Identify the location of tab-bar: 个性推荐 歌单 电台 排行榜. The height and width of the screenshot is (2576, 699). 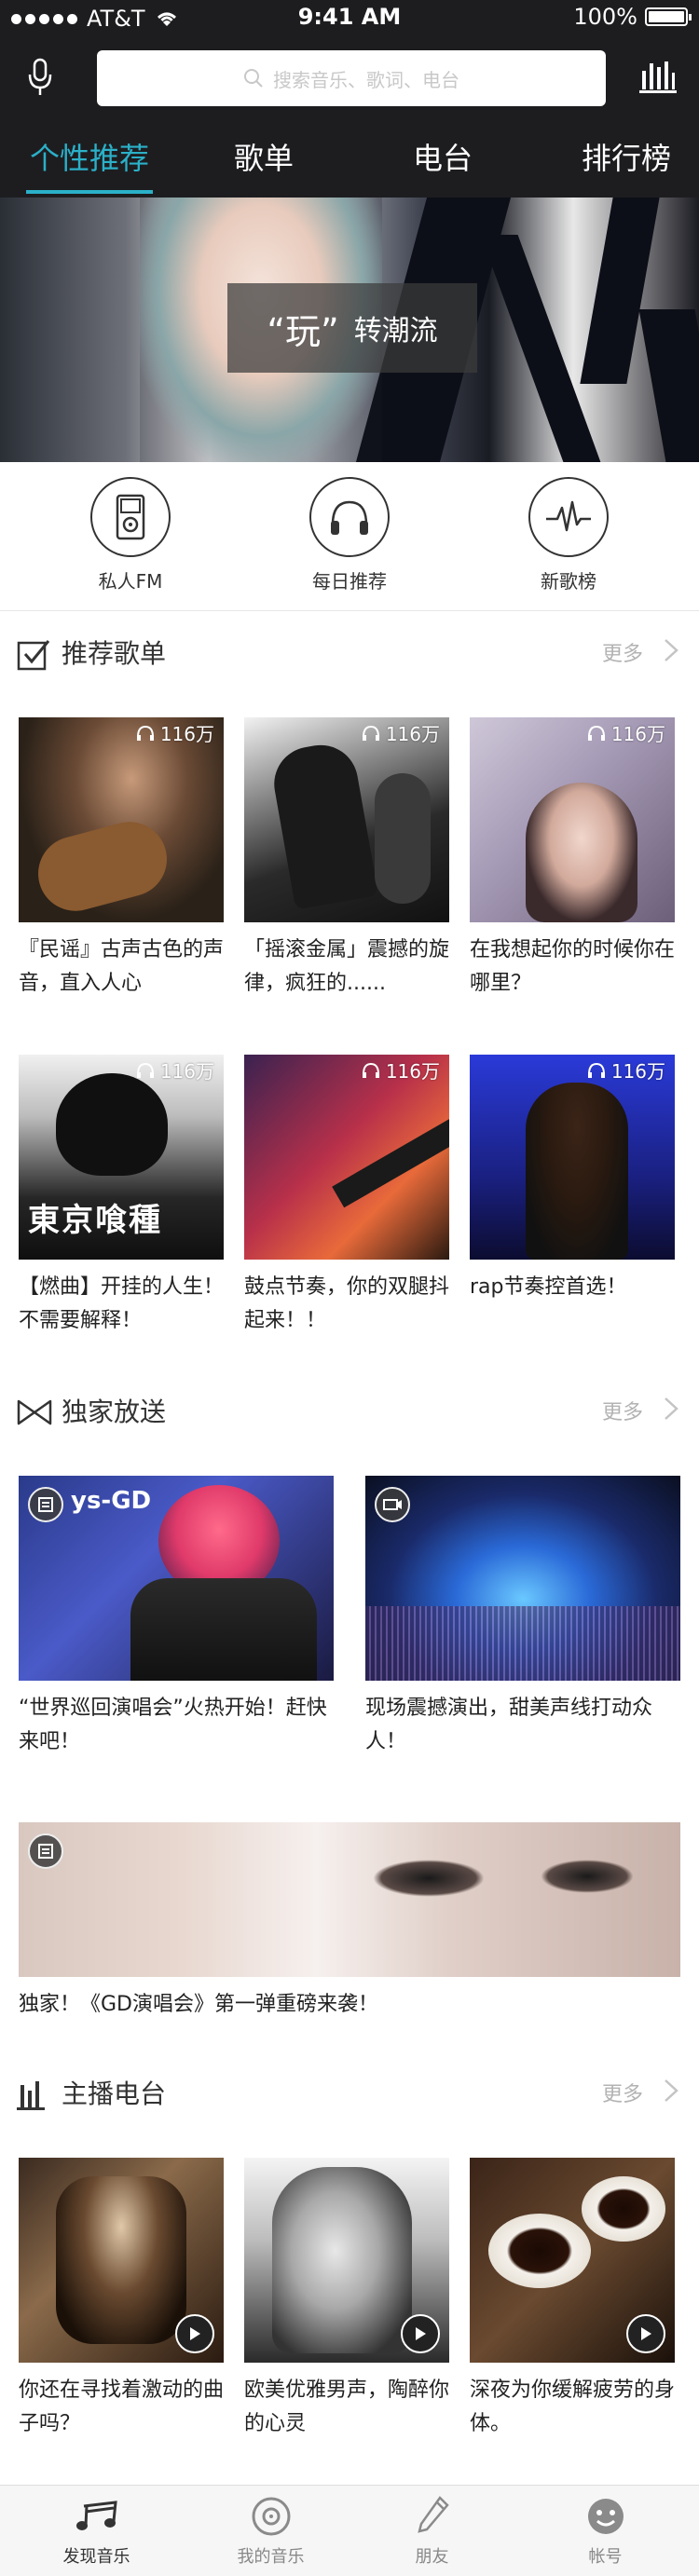
(349, 166).